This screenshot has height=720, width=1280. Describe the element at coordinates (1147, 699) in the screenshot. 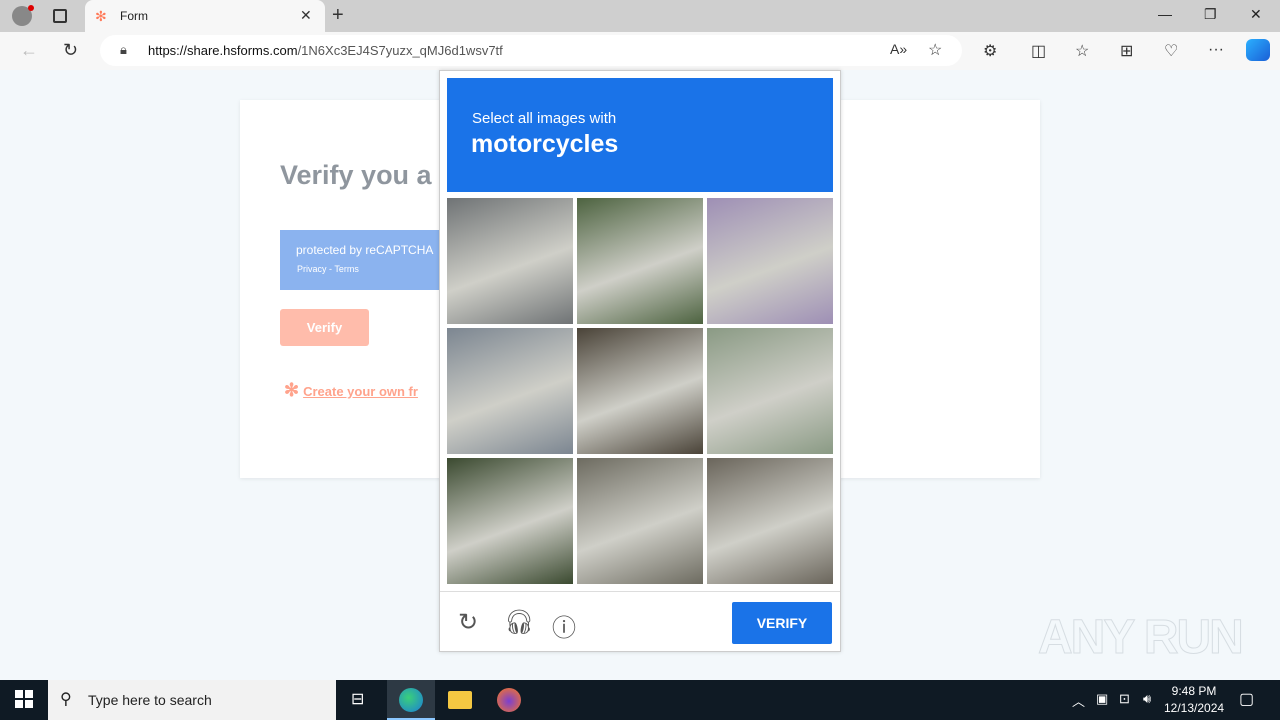

I see `volume-icon: 🔊︎` at that location.